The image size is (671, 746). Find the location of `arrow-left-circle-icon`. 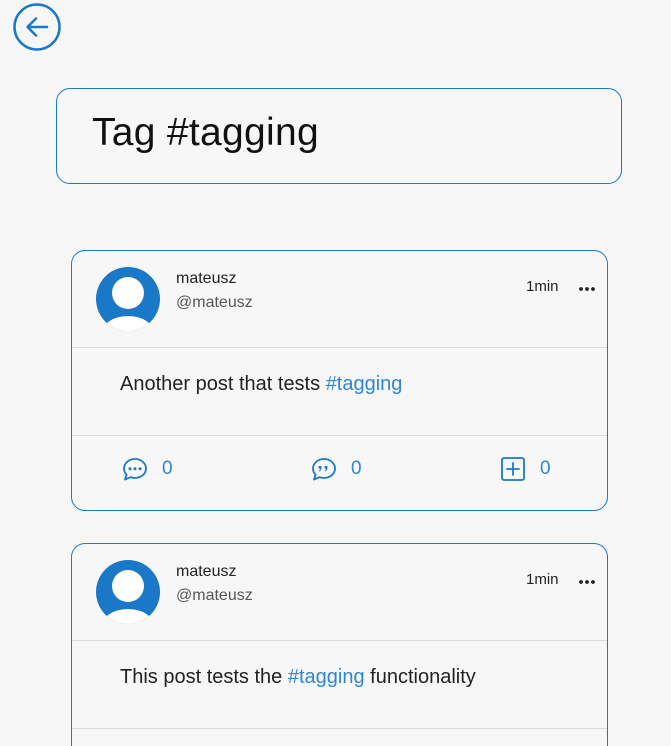

arrow-left-circle-icon is located at coordinates (37, 27).